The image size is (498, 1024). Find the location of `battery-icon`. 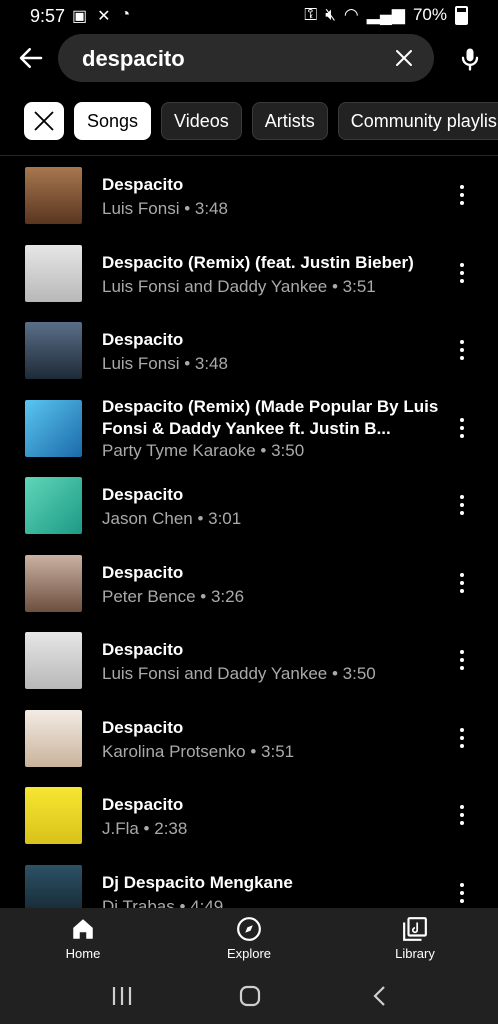

battery-icon is located at coordinates (461, 15).